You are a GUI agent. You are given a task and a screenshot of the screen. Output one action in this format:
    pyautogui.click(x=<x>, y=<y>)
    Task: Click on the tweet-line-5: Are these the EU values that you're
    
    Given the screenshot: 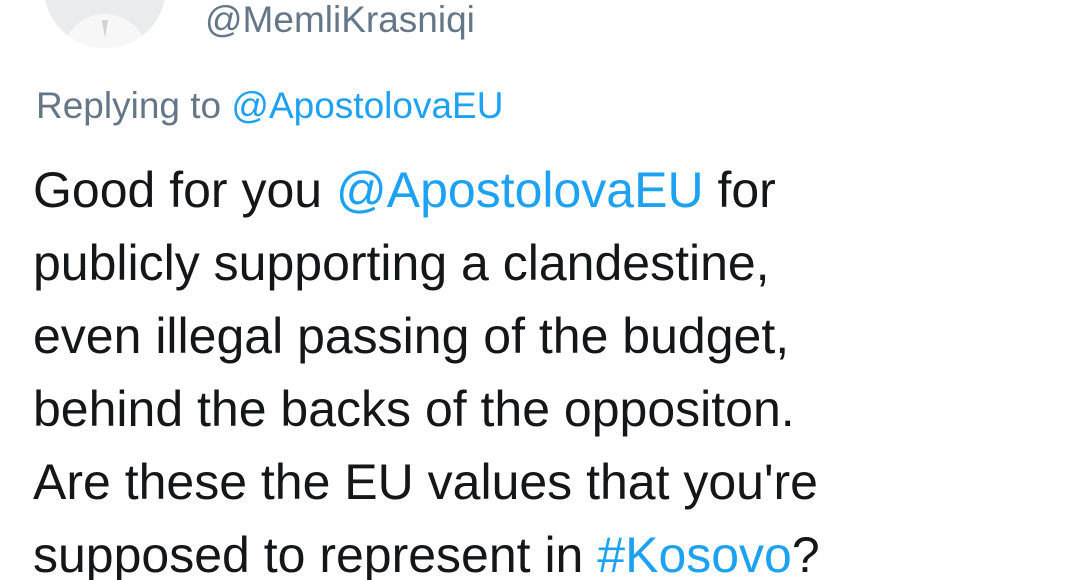 What is the action you would take?
    pyautogui.click(x=425, y=482)
    